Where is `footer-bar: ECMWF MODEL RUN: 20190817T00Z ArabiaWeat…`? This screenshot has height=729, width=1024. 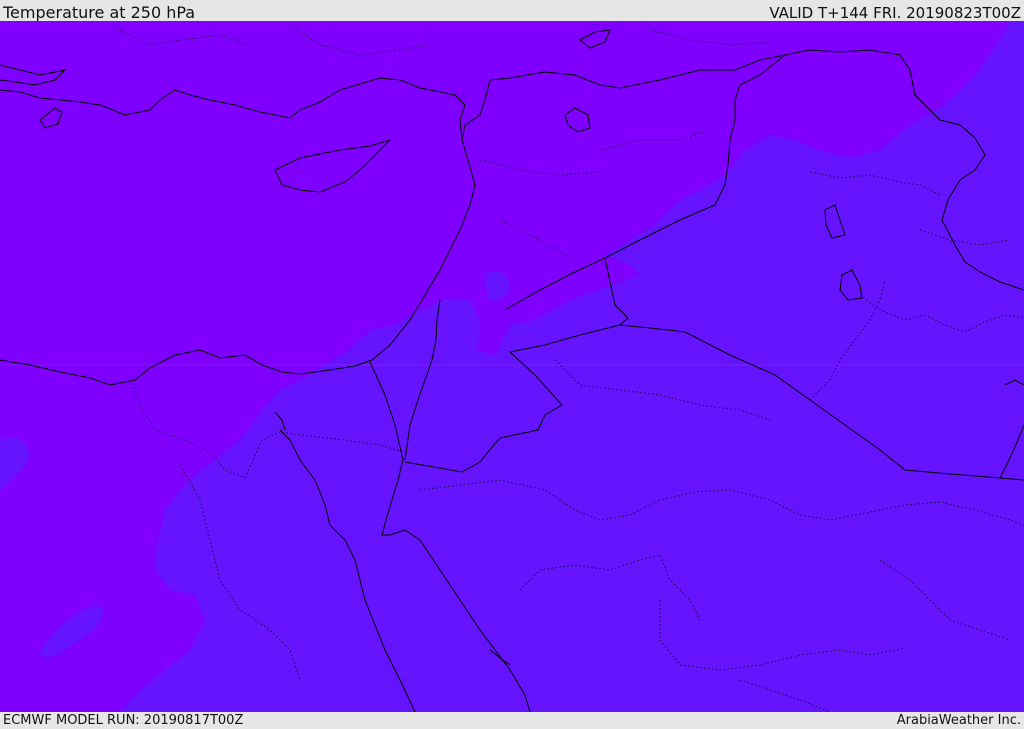 footer-bar: ECMWF MODEL RUN: 20190817T00Z ArabiaWeat… is located at coordinates (512, 720).